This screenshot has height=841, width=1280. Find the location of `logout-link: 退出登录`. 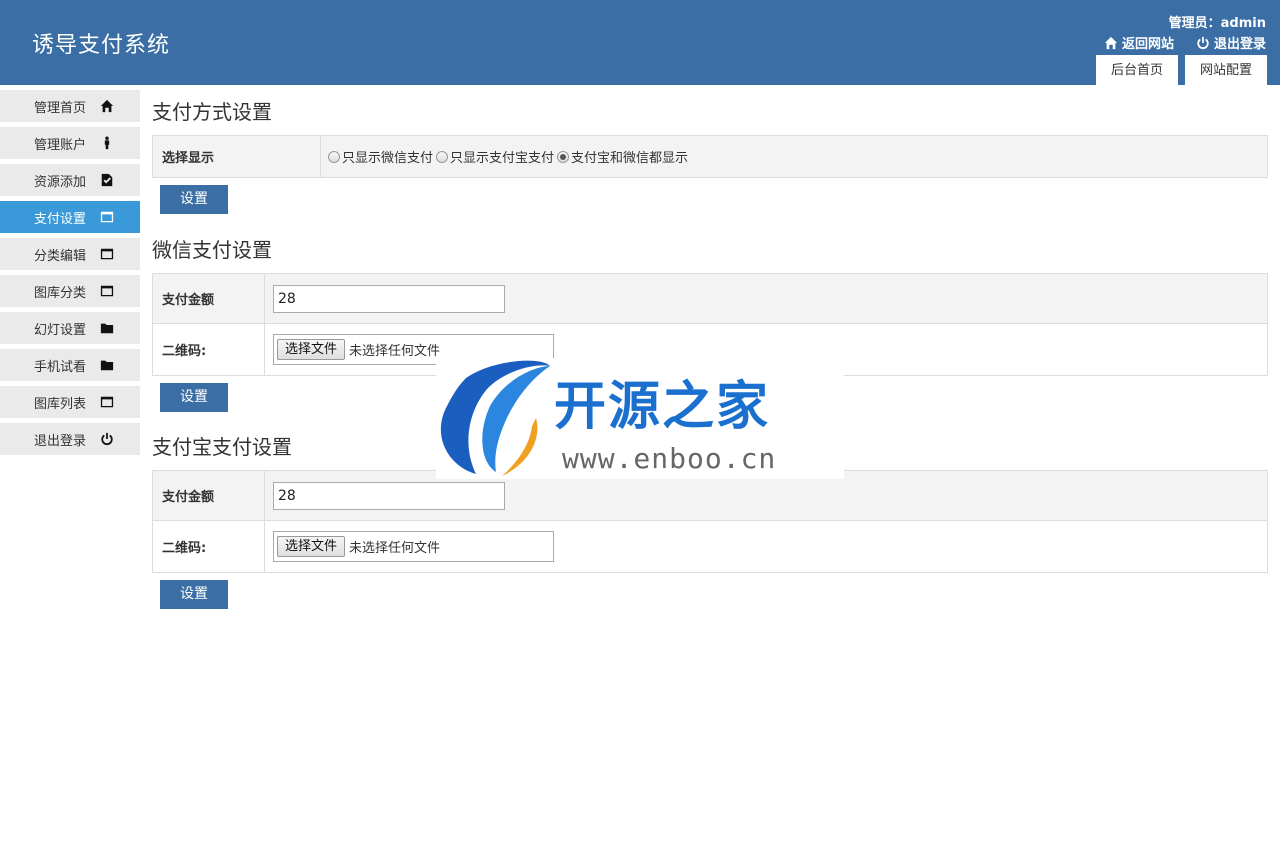

logout-link: 退出登录 is located at coordinates (1231, 42).